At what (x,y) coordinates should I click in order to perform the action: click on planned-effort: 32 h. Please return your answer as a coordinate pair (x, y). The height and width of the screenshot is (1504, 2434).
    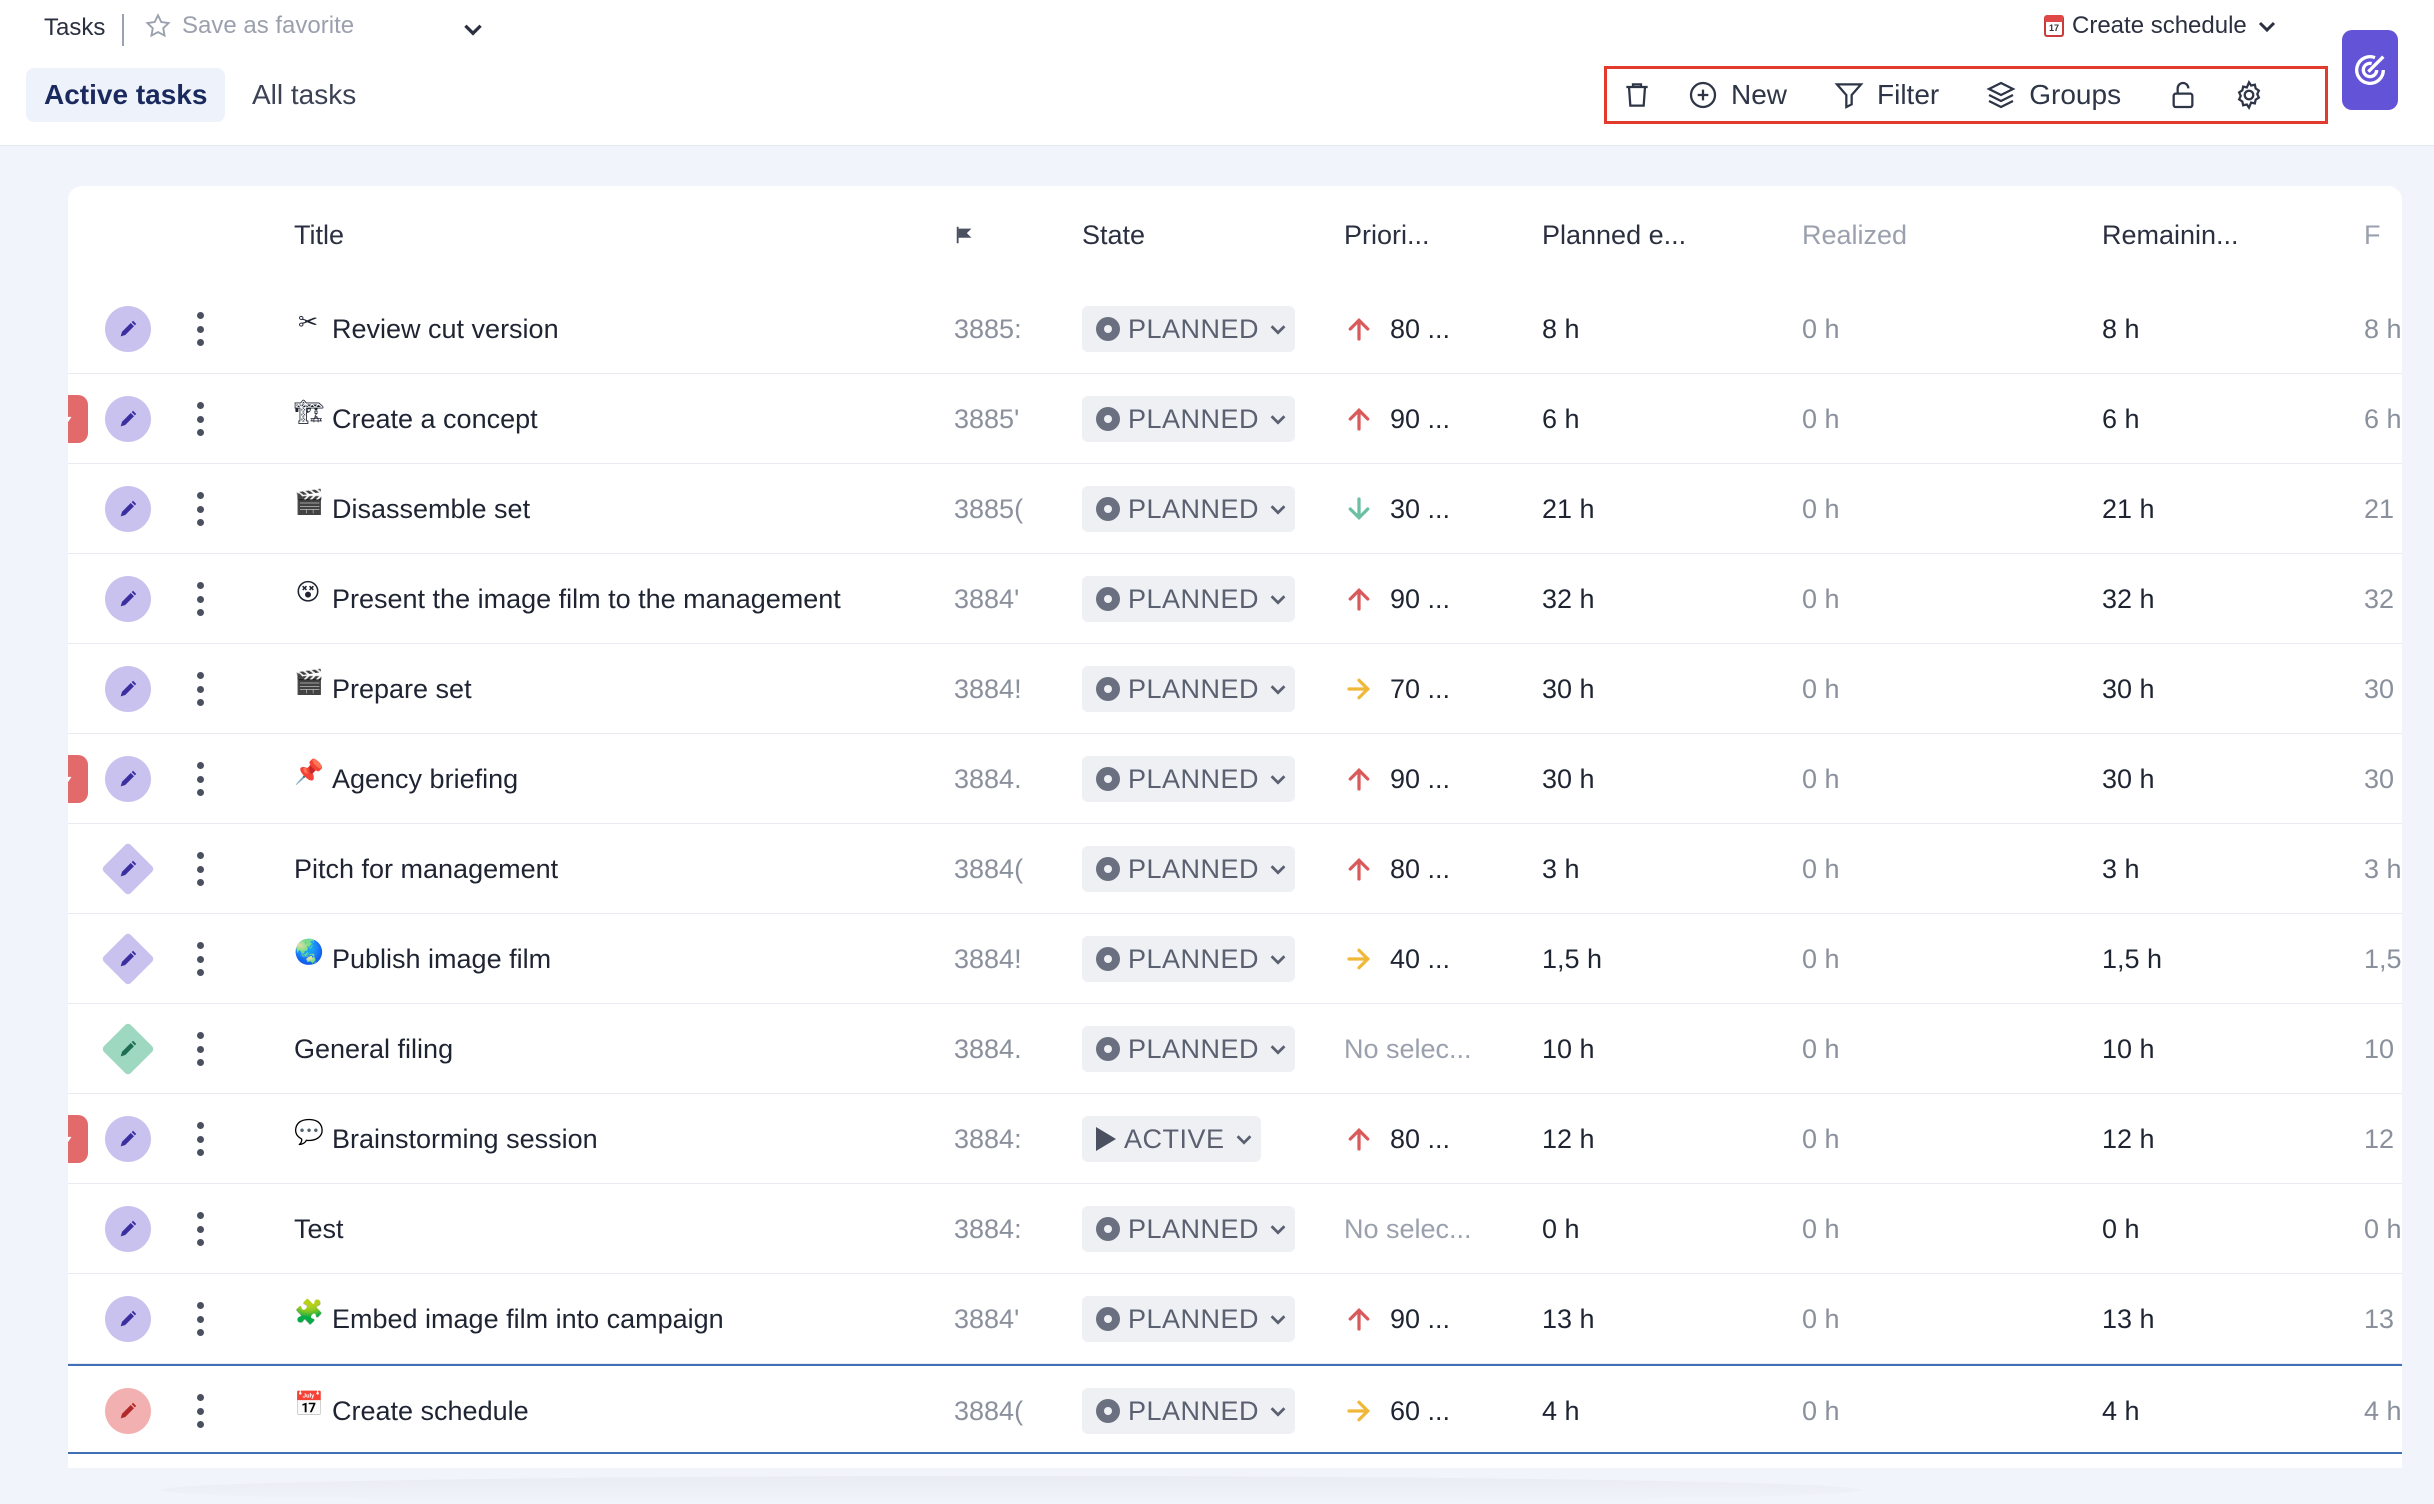
    Looking at the image, I should click on (1642, 599).